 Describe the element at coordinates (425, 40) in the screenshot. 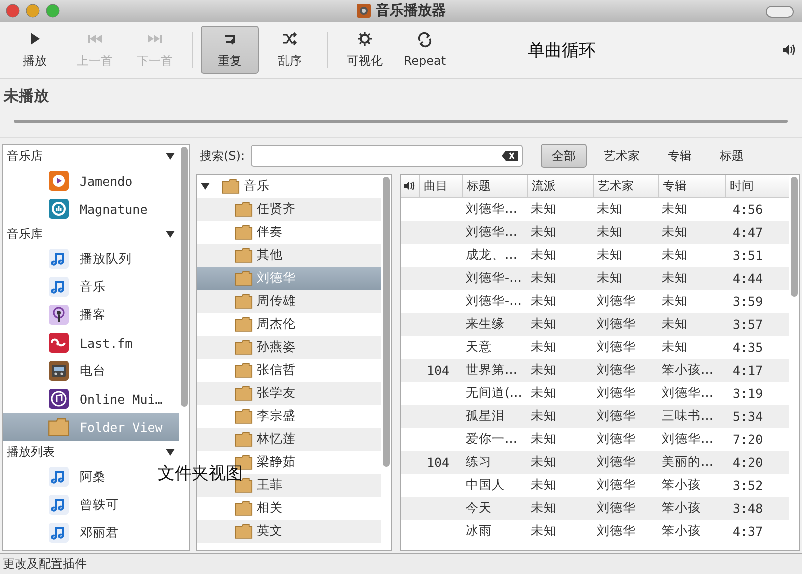

I see `repeat-icon` at that location.